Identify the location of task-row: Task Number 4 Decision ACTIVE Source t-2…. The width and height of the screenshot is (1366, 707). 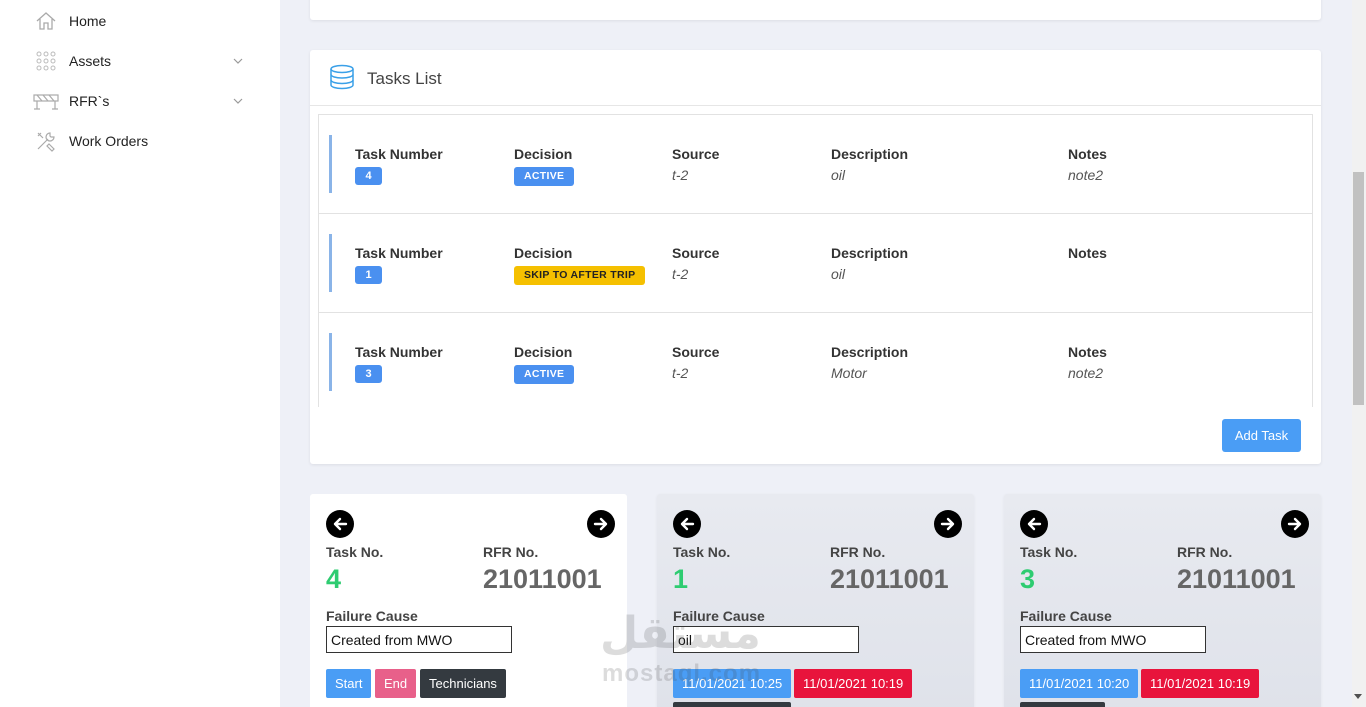
(815, 164).